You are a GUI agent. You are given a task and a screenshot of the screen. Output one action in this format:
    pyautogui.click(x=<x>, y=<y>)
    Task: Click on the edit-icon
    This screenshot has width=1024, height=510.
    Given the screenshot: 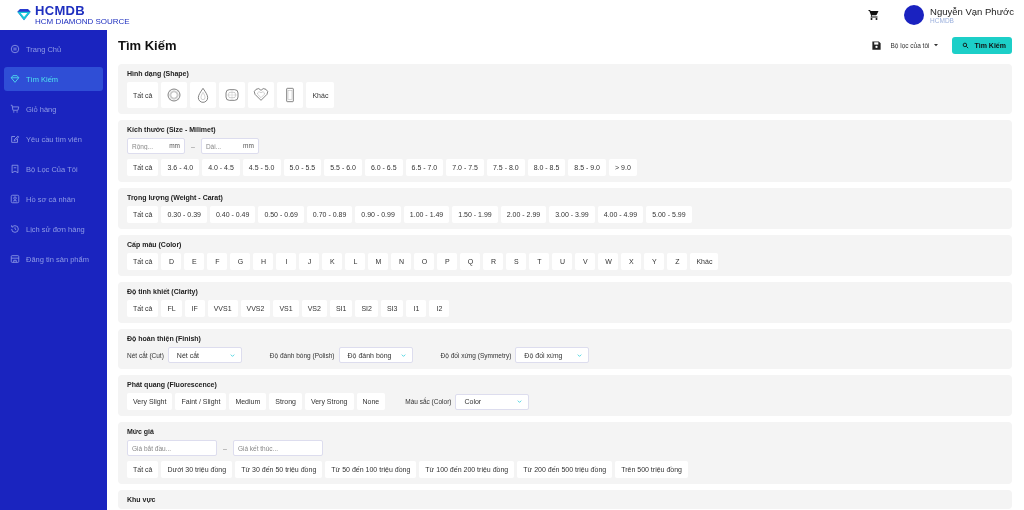 What is the action you would take?
    pyautogui.click(x=15, y=139)
    